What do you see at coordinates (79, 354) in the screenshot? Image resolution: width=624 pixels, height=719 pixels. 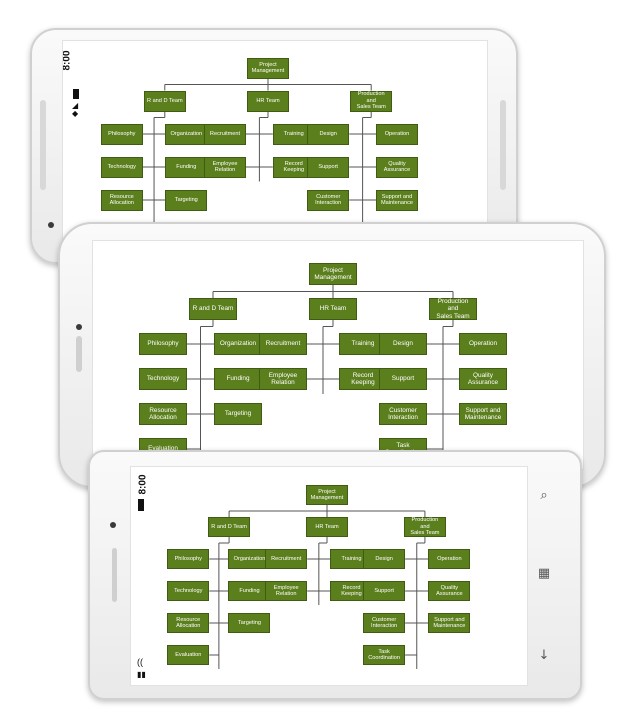 I see `home-slot` at bounding box center [79, 354].